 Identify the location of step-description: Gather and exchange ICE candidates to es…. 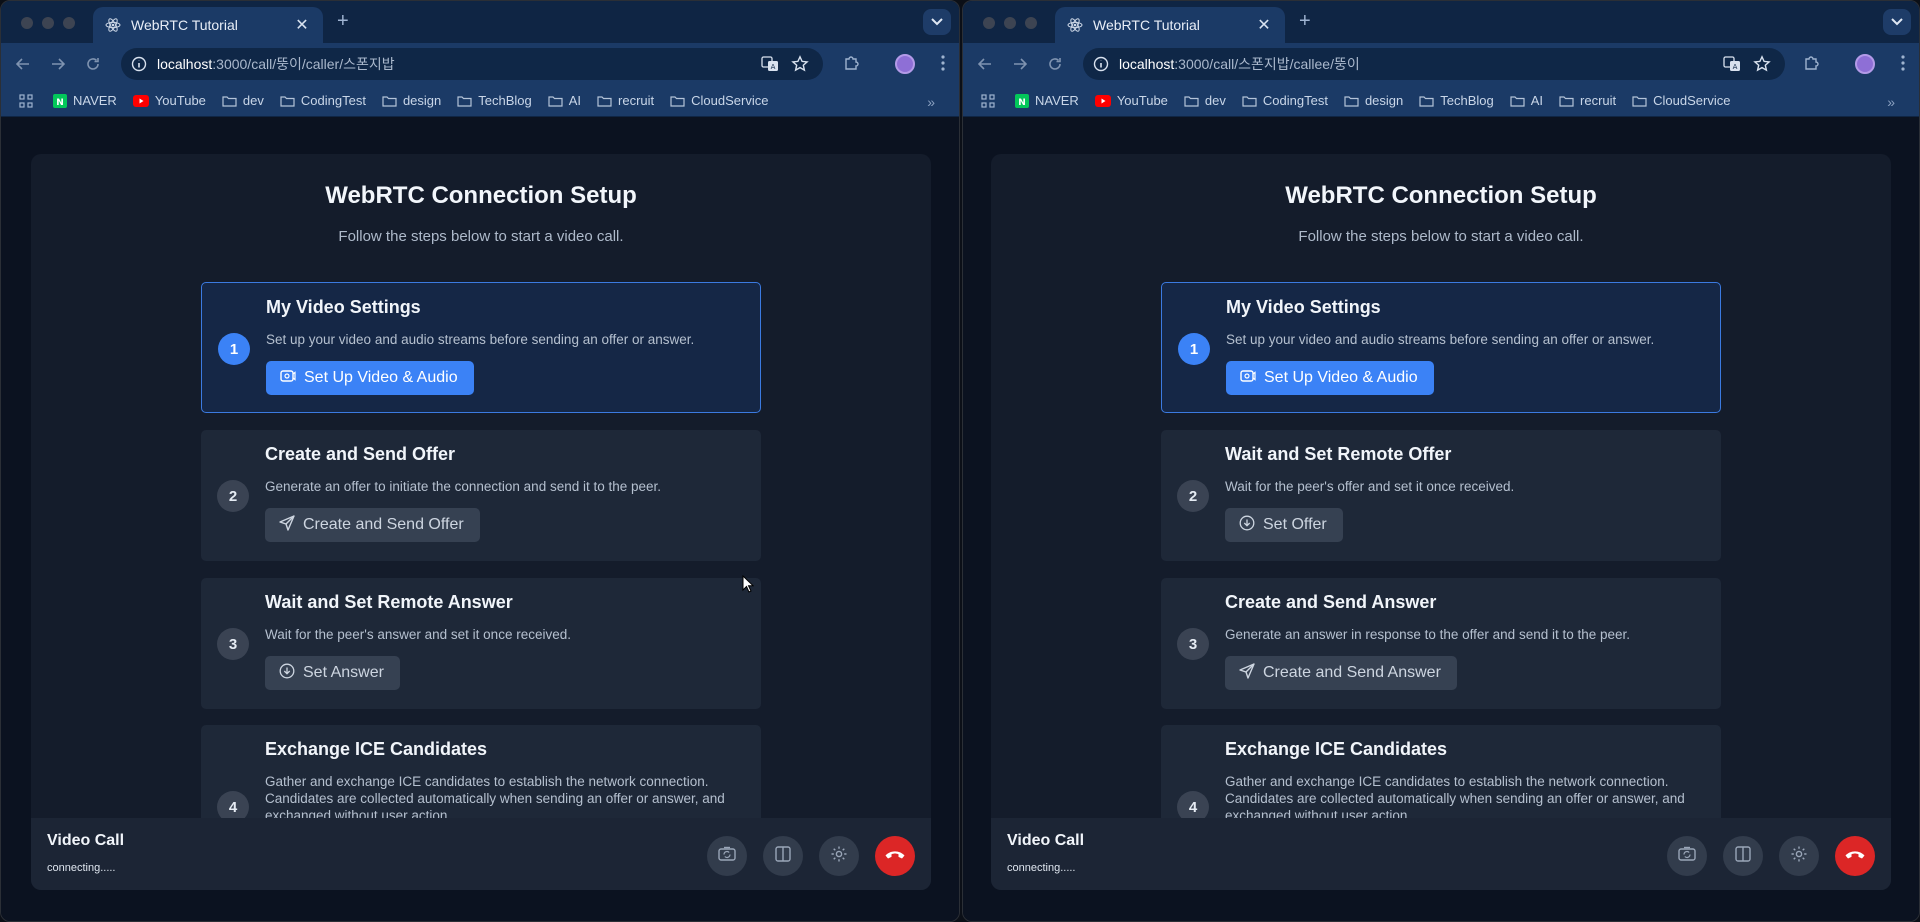
(1455, 796).